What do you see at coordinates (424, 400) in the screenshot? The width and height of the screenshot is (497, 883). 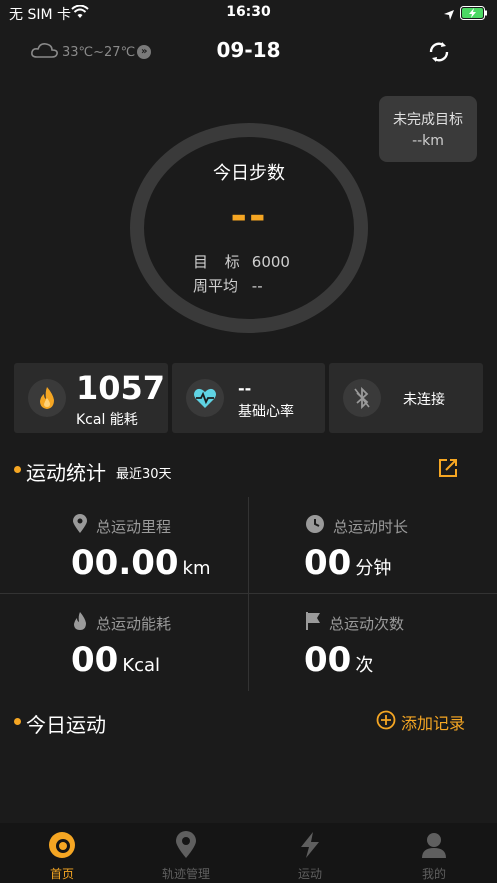 I see `device-status: 未连接` at bounding box center [424, 400].